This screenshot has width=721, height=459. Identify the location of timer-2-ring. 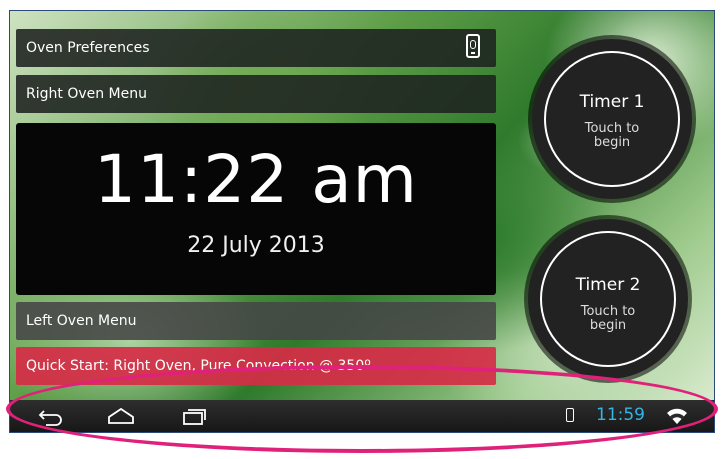
(608, 299).